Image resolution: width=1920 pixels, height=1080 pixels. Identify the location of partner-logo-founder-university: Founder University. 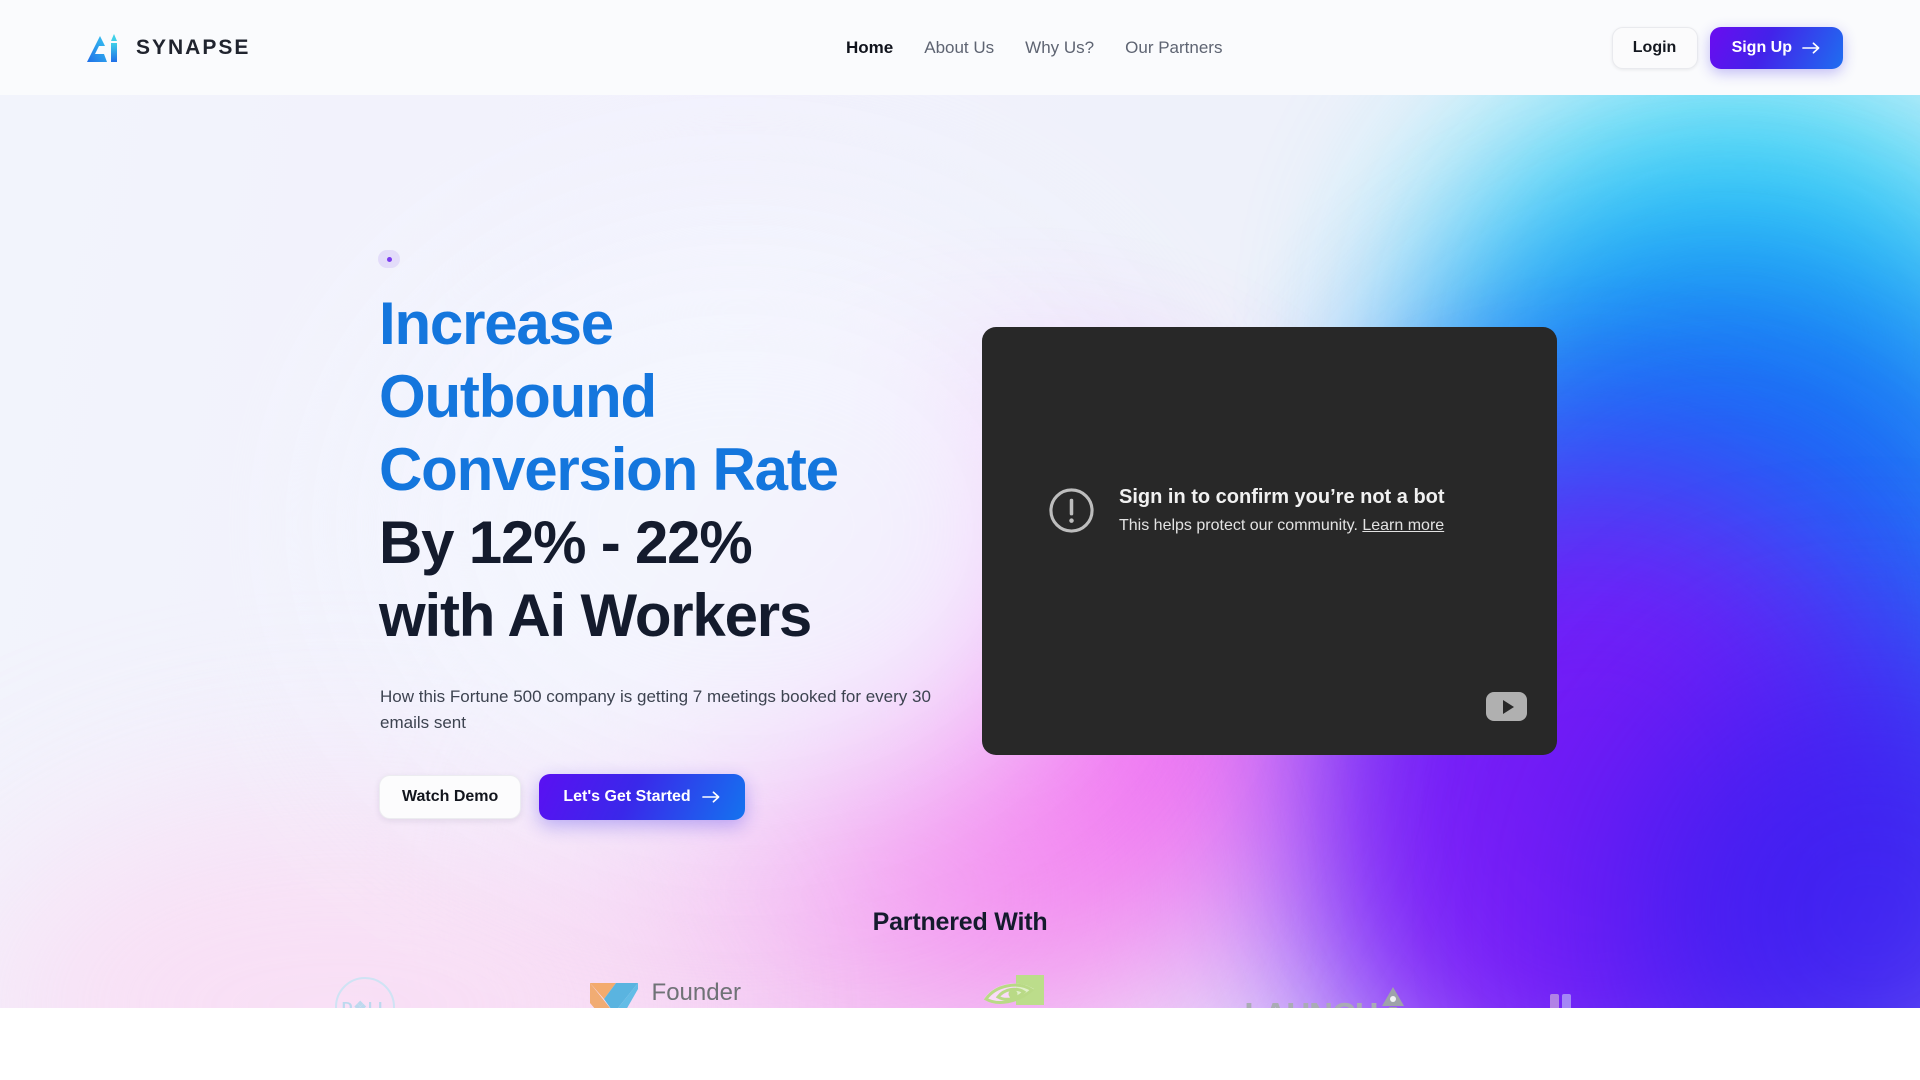
(680, 982).